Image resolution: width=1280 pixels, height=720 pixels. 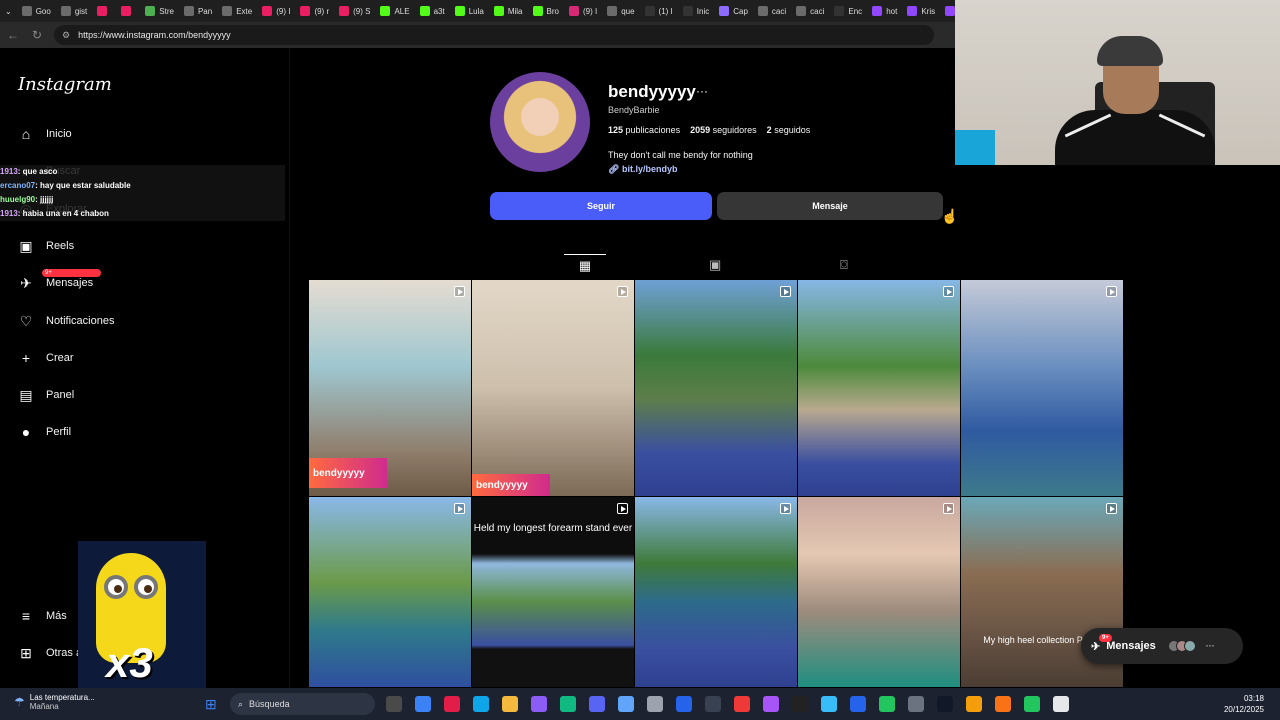 I want to click on tab-reels-icon: ▣, so click(x=715, y=265).